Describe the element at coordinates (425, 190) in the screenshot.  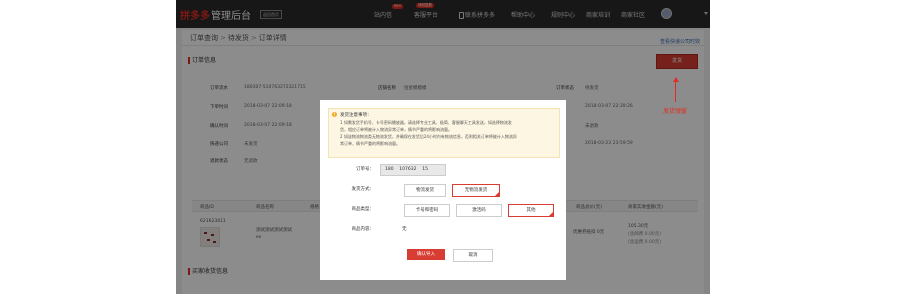
I see `option-logistics: 物流发货` at that location.